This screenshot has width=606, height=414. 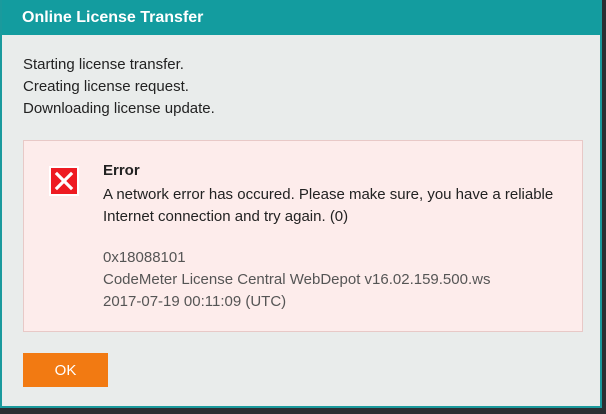 What do you see at coordinates (64, 181) in the screenshot?
I see `error-x-icon` at bounding box center [64, 181].